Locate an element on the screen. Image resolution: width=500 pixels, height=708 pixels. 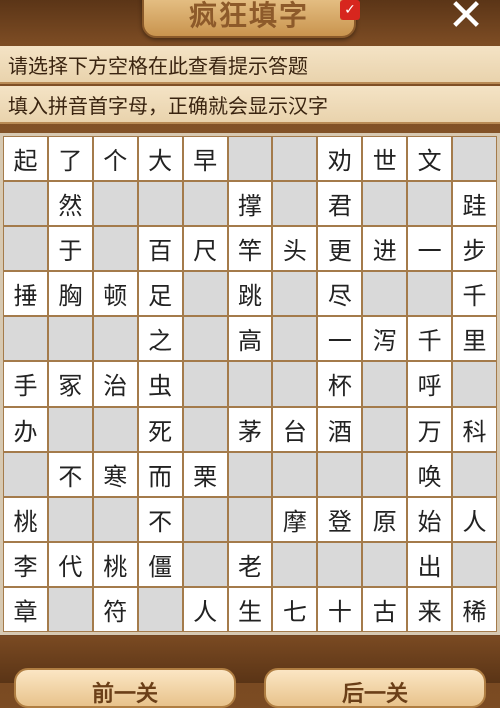
letter-cell: 符 is located at coordinates (115, 609).